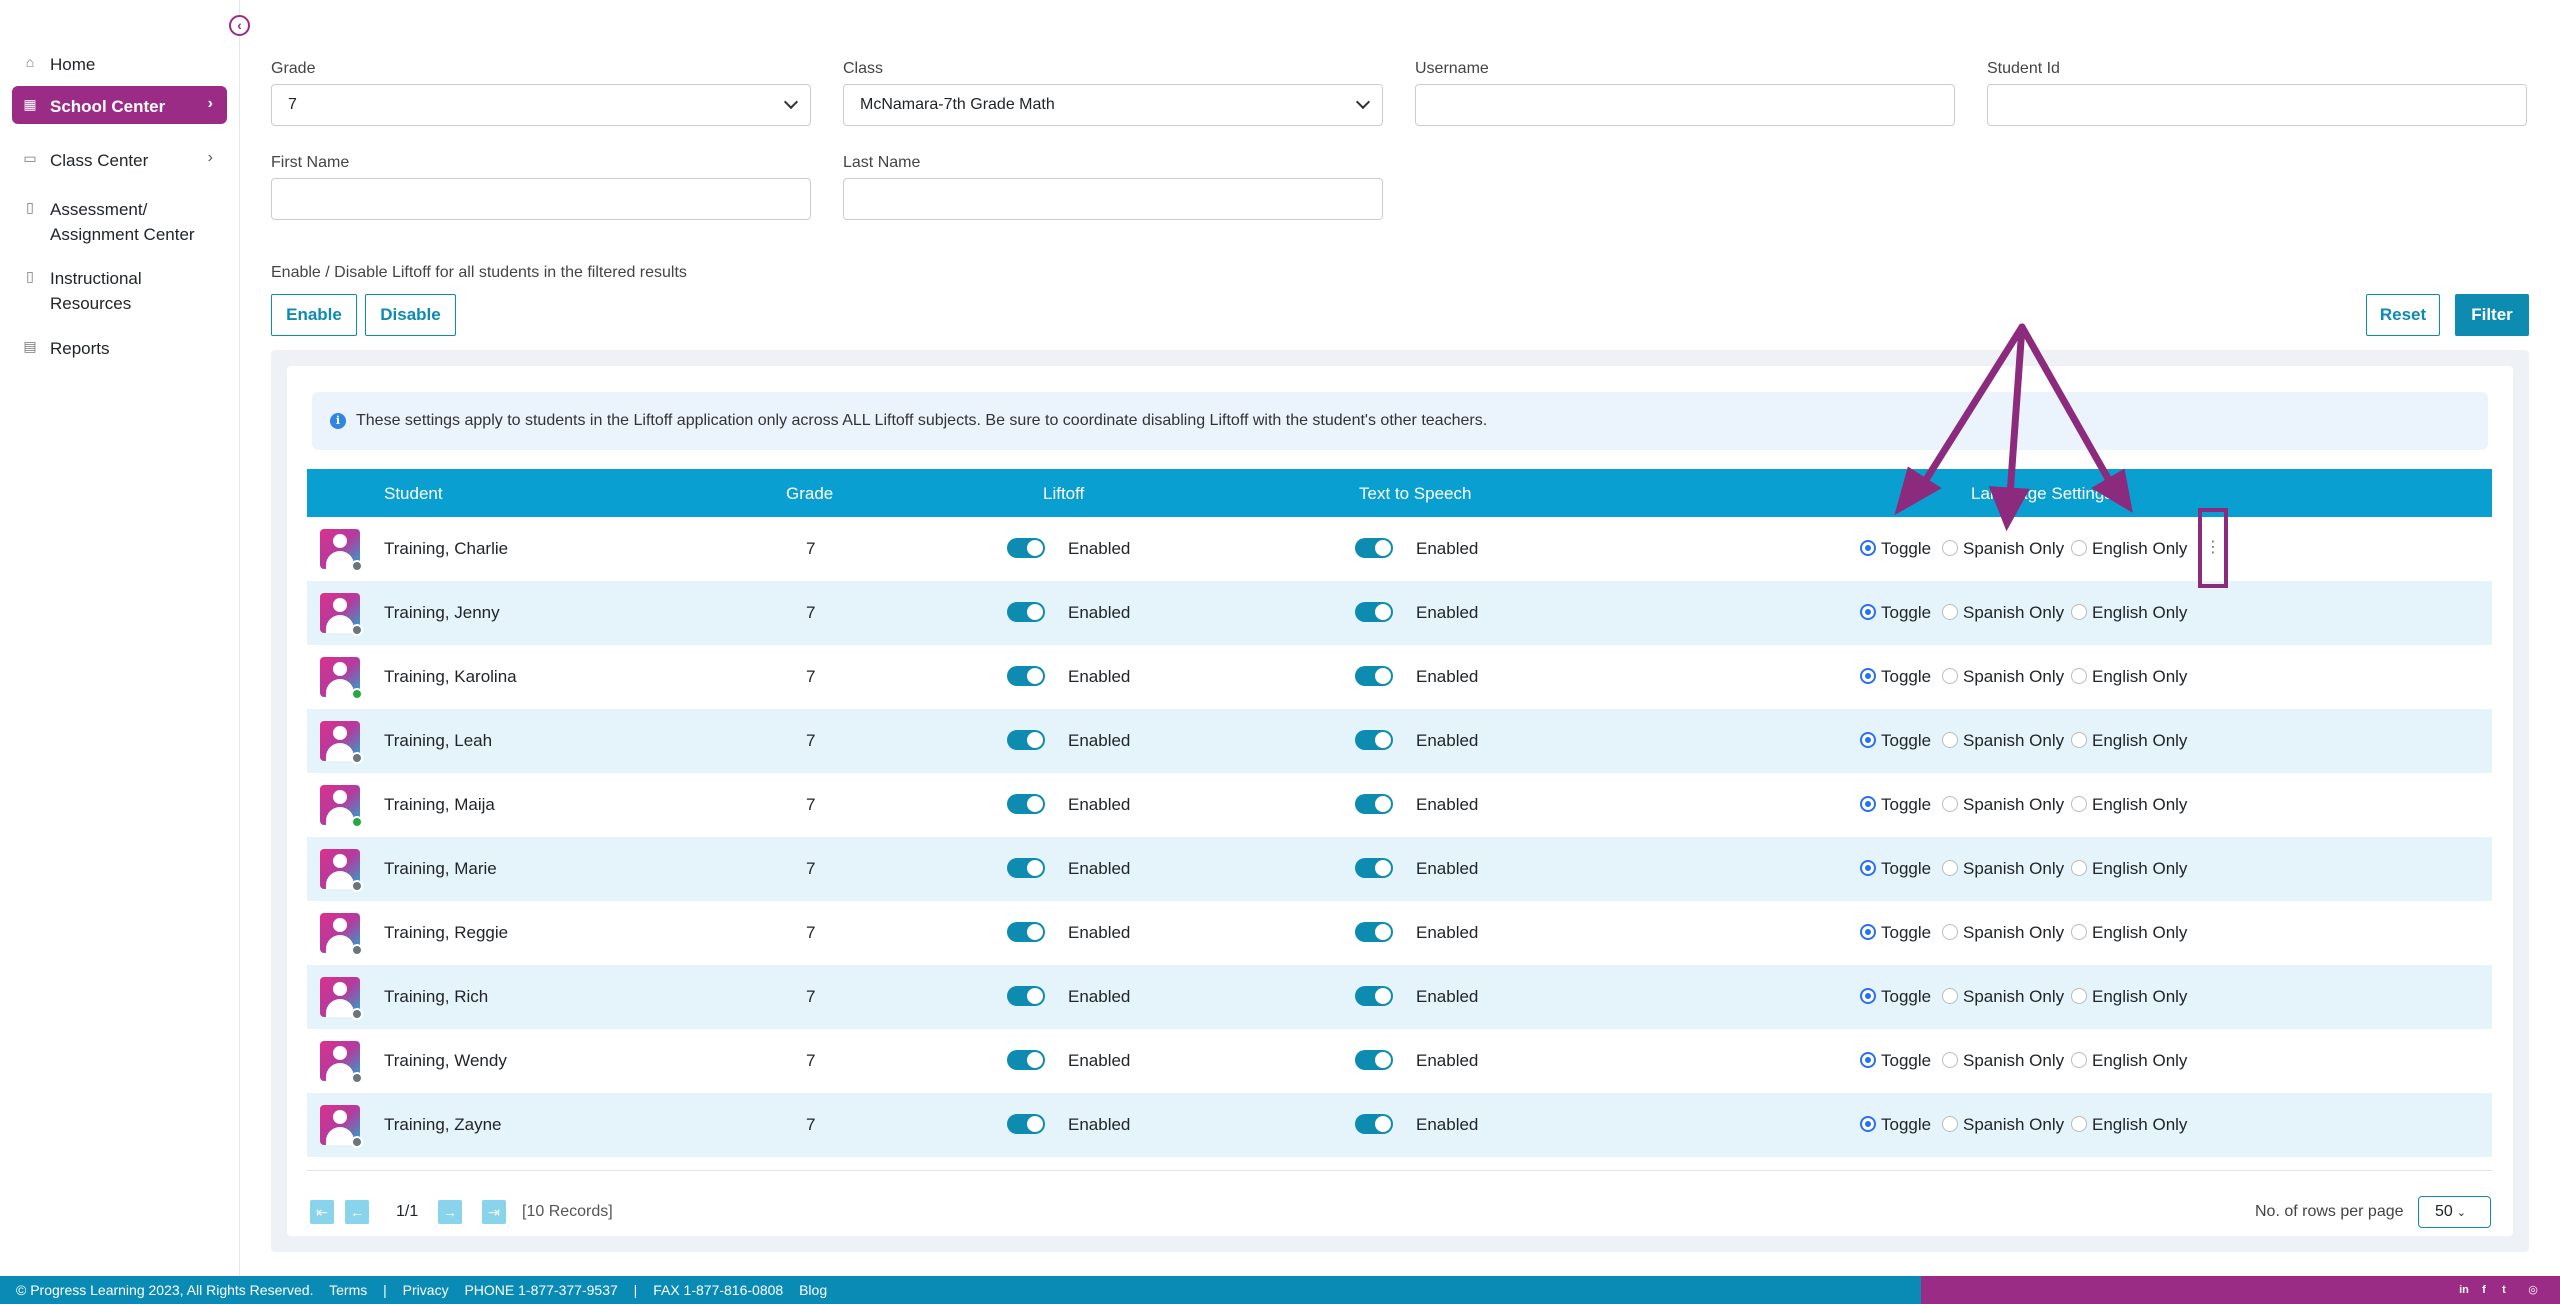 The height and width of the screenshot is (1304, 2560). What do you see at coordinates (445, 1061) in the screenshot?
I see `student-name: Training, Wendy` at bounding box center [445, 1061].